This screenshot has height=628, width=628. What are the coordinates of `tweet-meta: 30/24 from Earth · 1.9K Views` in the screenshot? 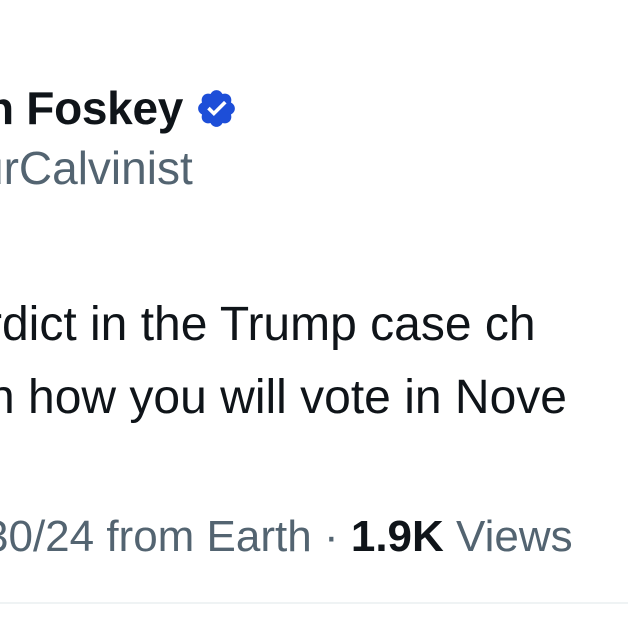 It's located at (286, 537).